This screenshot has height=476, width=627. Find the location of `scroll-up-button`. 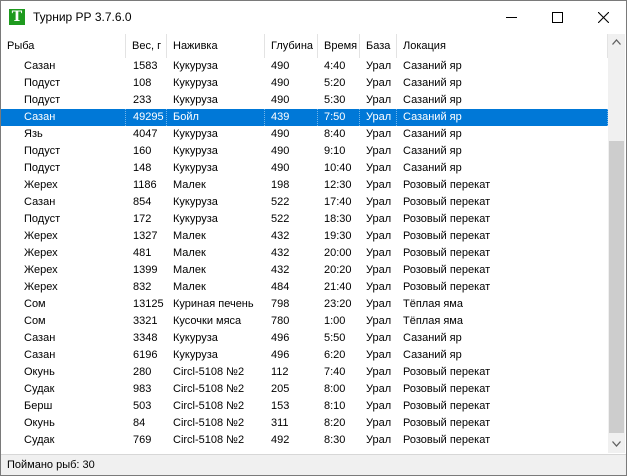

scroll-up-button is located at coordinates (616, 42).